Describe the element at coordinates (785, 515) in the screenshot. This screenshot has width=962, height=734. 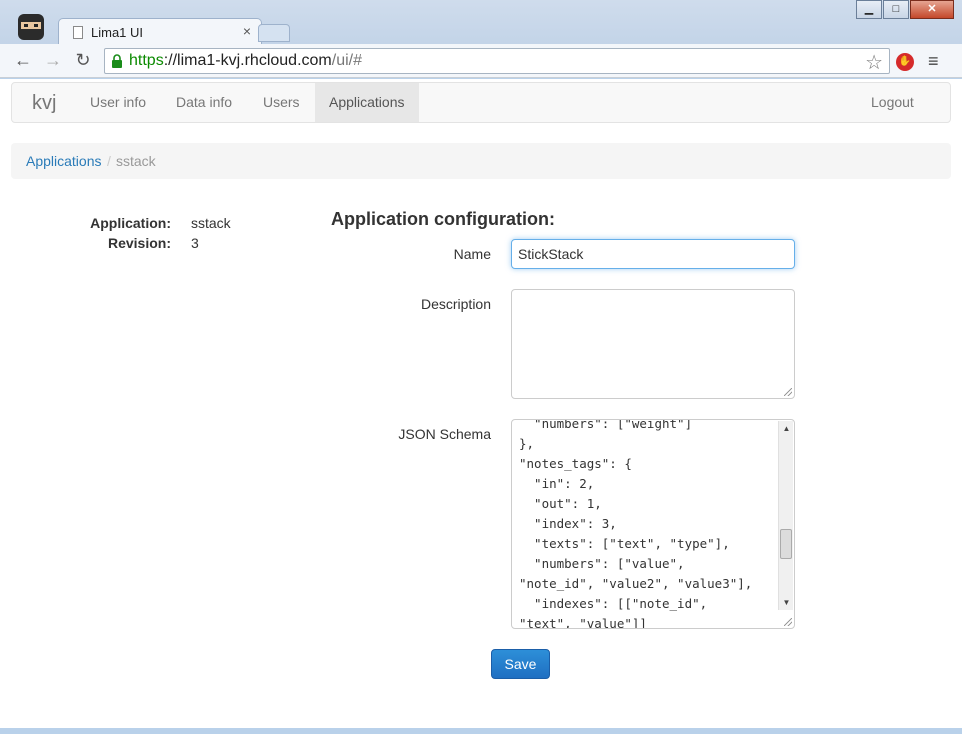
I see `textarea-scrollbar: ▲ ▼` at that location.